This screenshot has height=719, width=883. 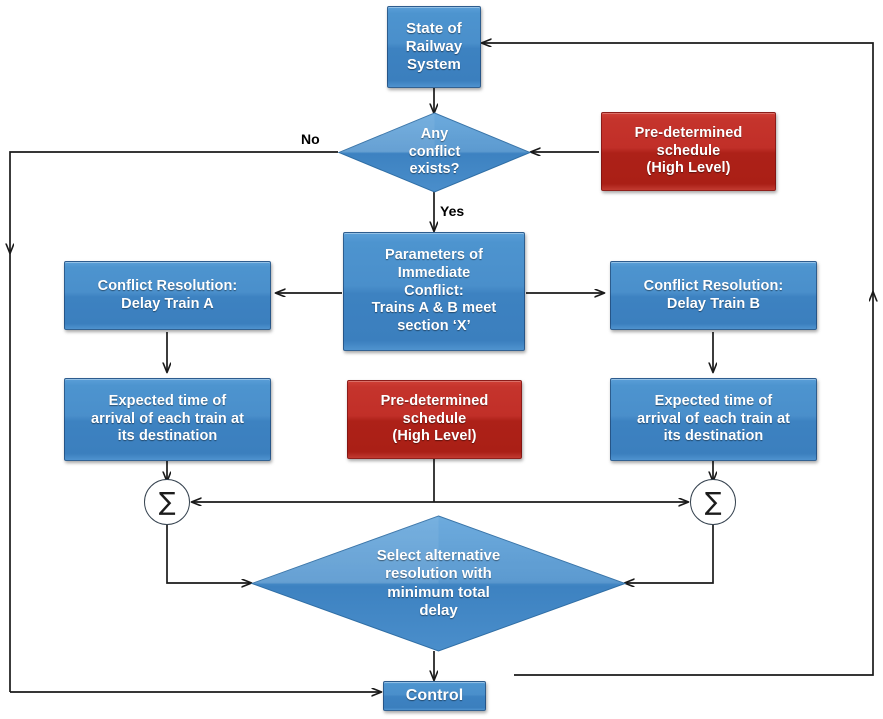 I want to click on node-any-conflict-exists: Any conflict exists?, so click(x=434, y=152).